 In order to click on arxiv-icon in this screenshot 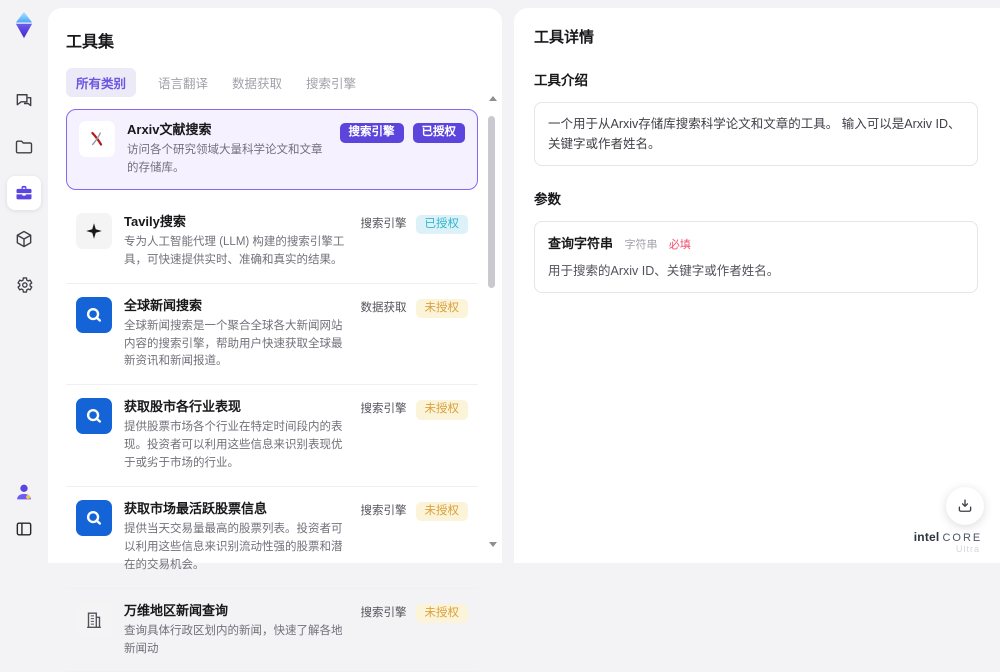, I will do `click(97, 139)`.